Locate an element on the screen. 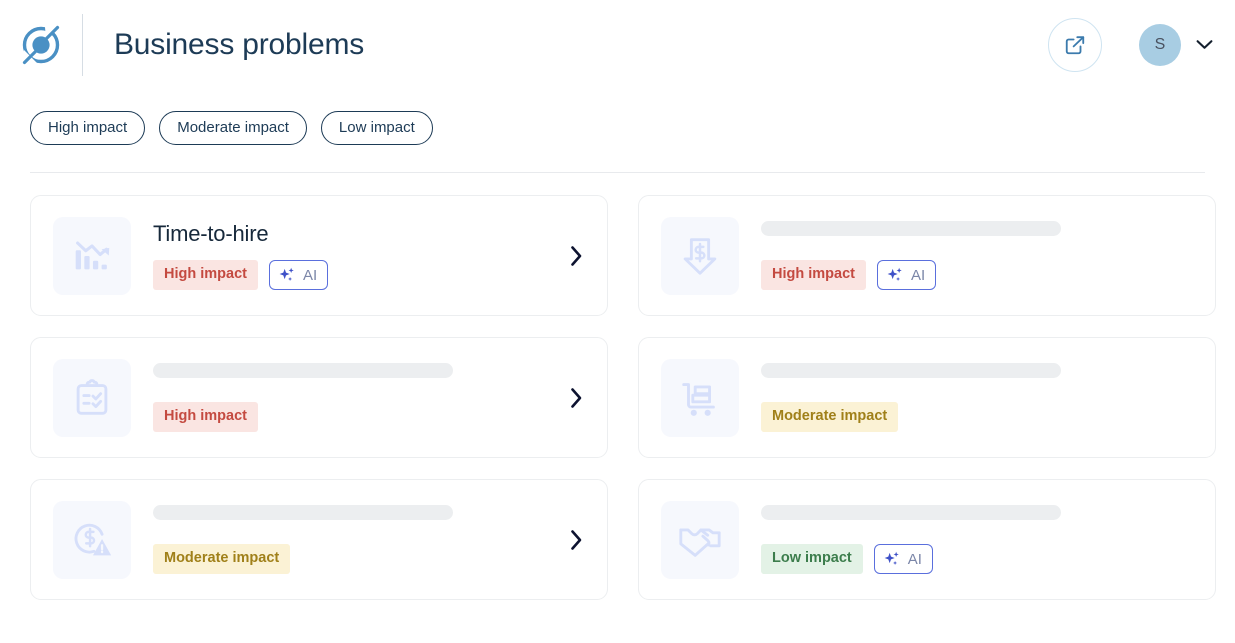 This screenshot has width=1235, height=643. external-link-icon is located at coordinates (1075, 44).